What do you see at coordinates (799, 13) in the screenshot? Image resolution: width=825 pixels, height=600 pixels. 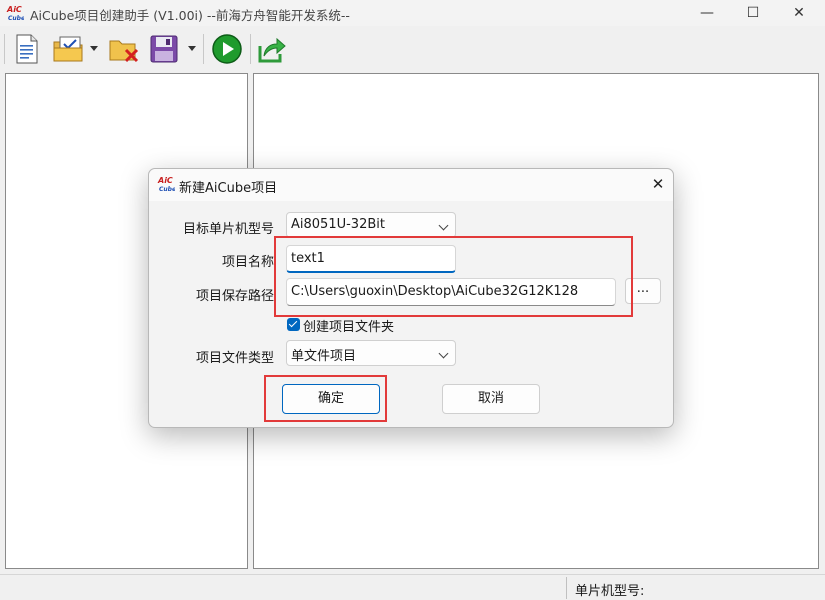 I see `close-window-button: ✕` at bounding box center [799, 13].